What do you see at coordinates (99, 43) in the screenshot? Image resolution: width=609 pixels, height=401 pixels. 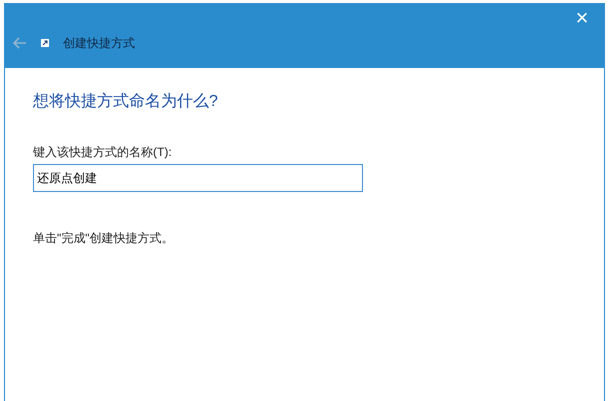 I see `window-title: 创建快捷方式` at bounding box center [99, 43].